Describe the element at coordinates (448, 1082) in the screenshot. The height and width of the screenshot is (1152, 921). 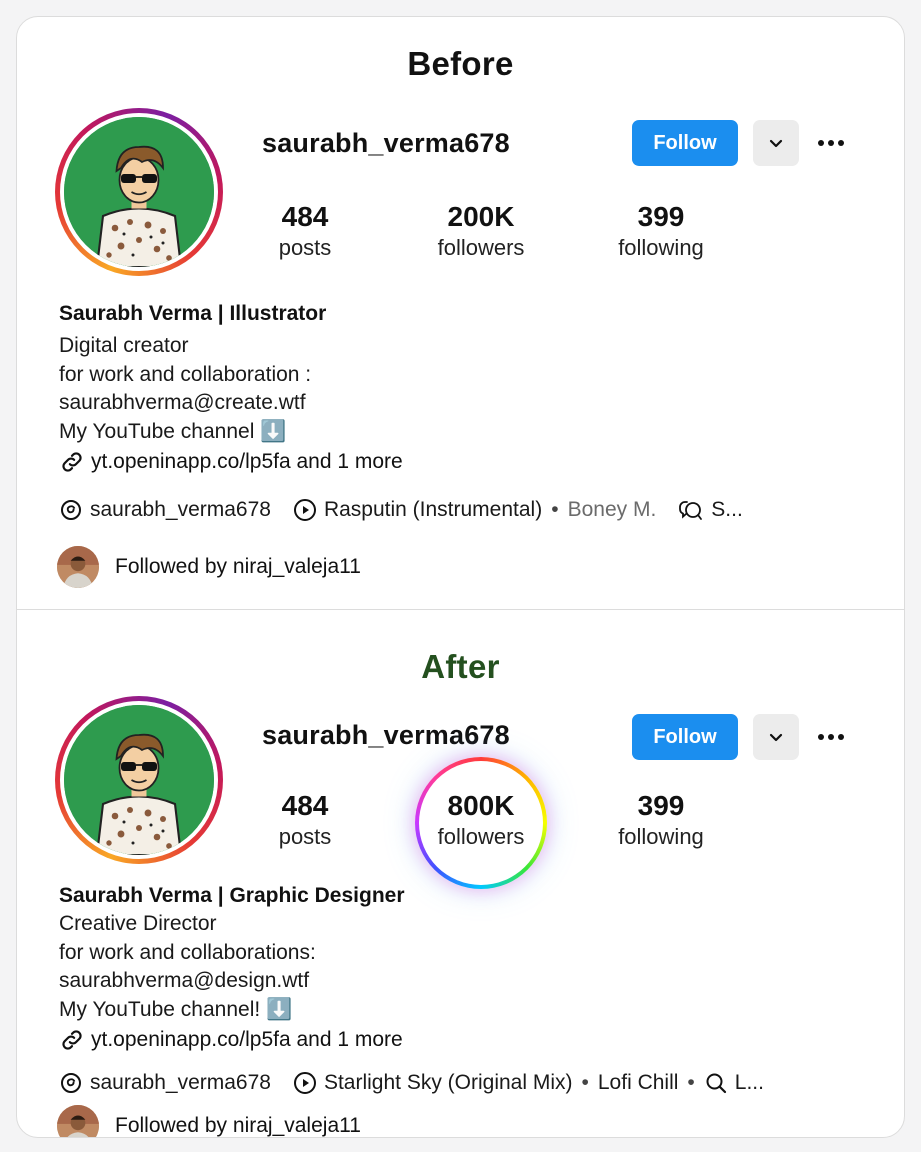
I see `song-title: Starlight Sky (Original Mix)` at that location.